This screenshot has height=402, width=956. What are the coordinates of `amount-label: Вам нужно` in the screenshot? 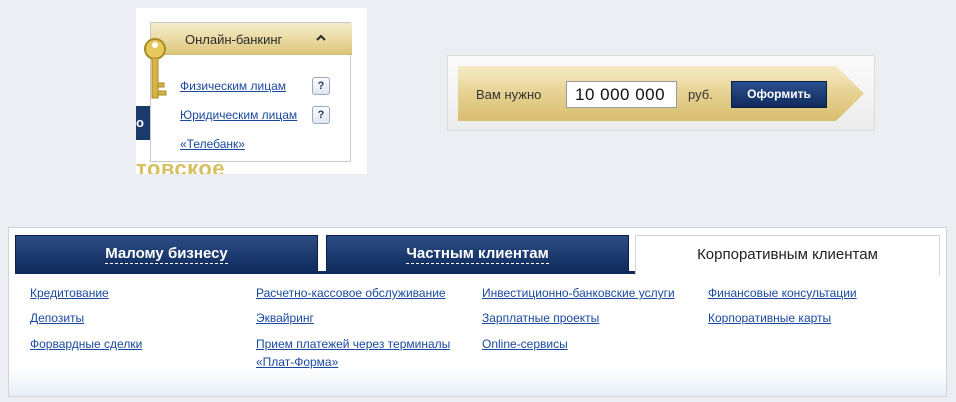 It's located at (509, 94).